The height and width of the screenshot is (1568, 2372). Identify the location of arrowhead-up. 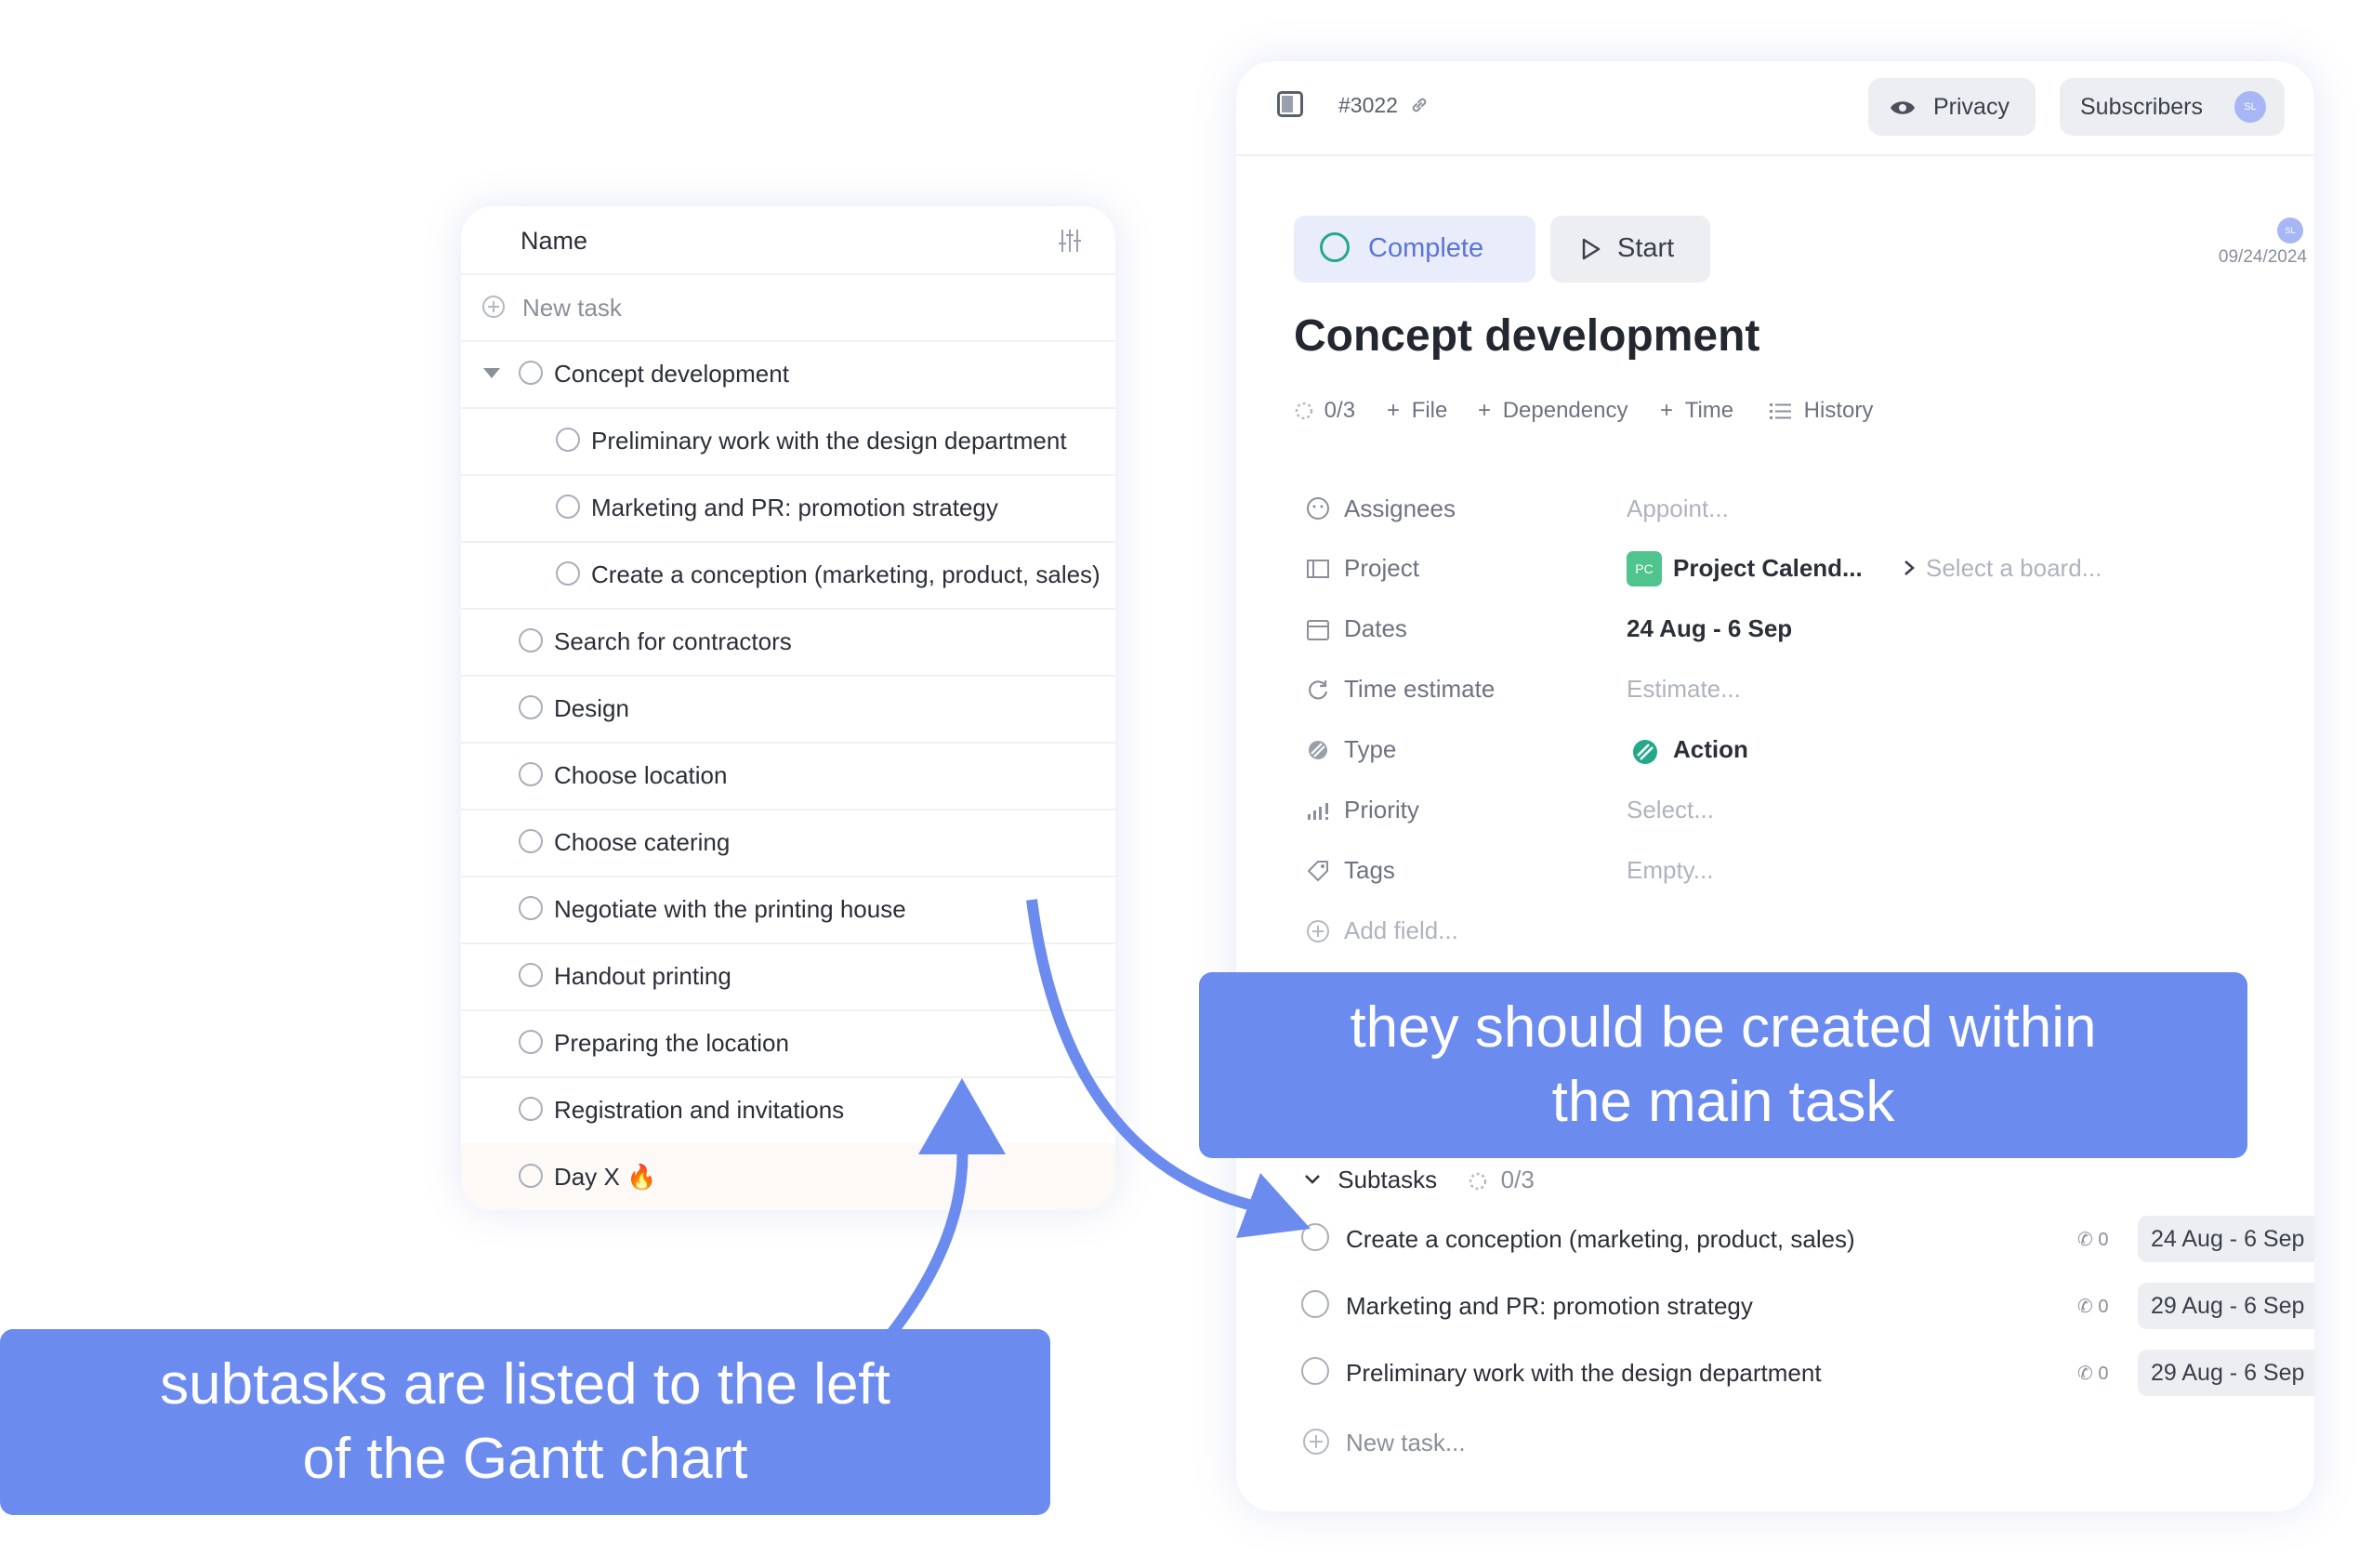
(962, 1116).